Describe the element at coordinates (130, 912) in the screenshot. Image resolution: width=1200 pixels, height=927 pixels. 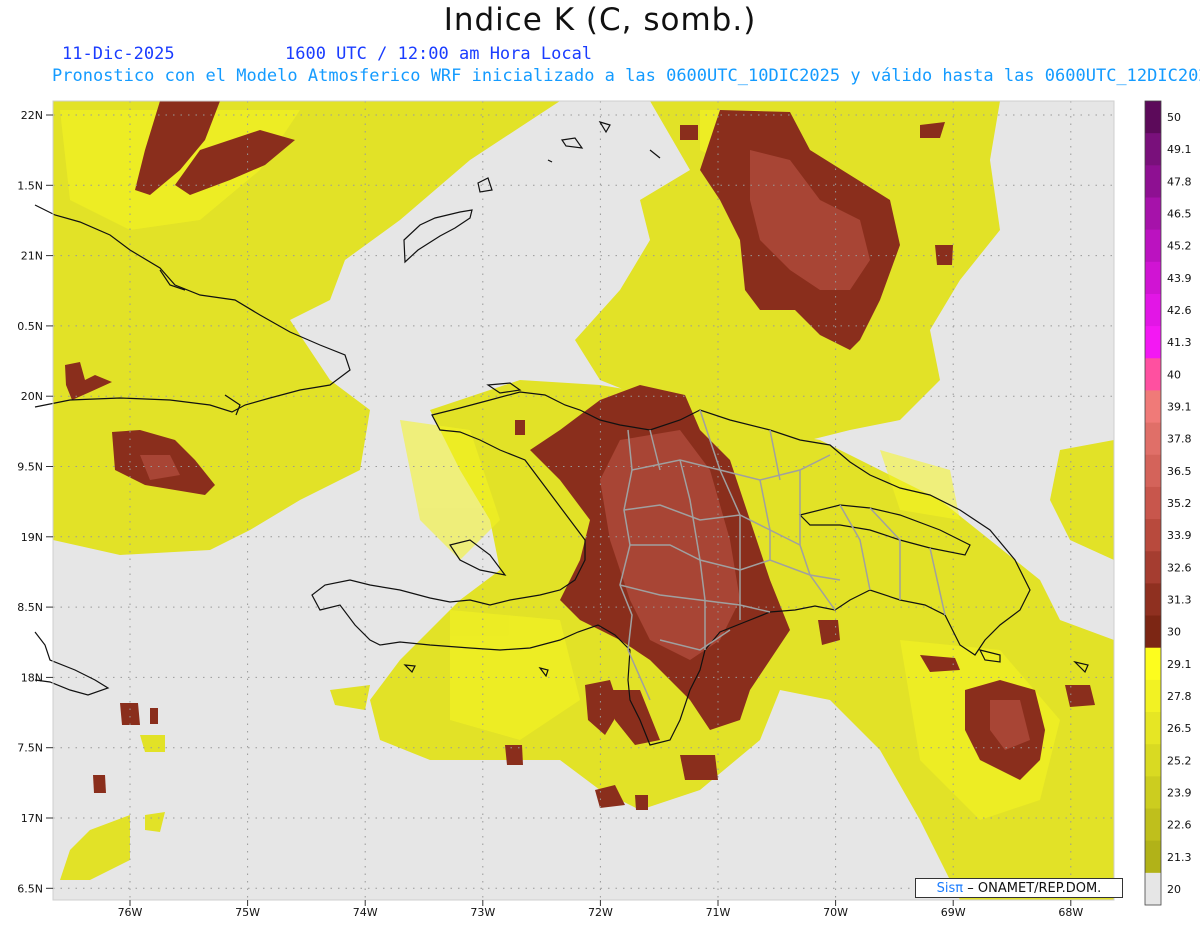
I see `lon-label: 76W` at that location.